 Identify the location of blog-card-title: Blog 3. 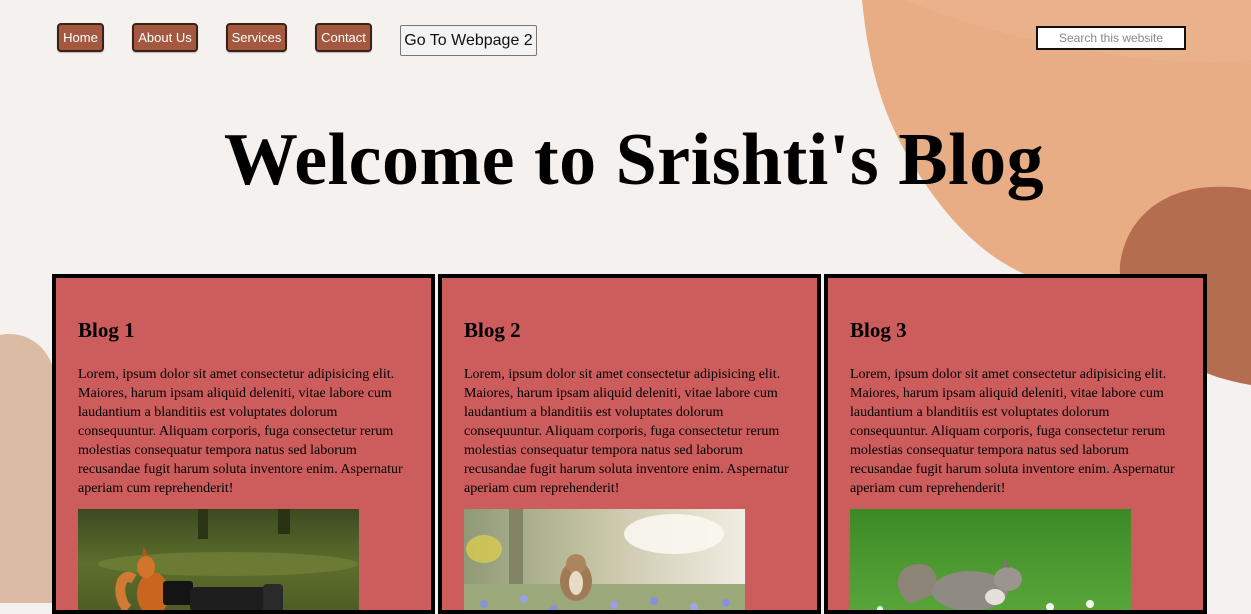
(878, 330).